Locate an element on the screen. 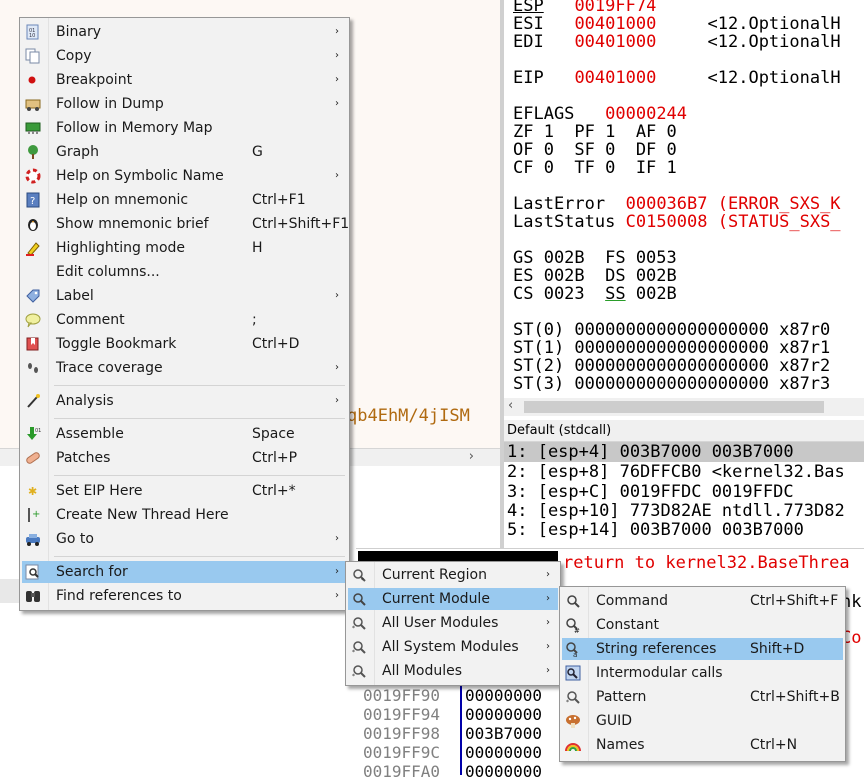 This screenshot has height=781, width=864. stack-arg-row: 3: [esp+C] 0019FFDC 0019FFDC is located at coordinates (650, 492).